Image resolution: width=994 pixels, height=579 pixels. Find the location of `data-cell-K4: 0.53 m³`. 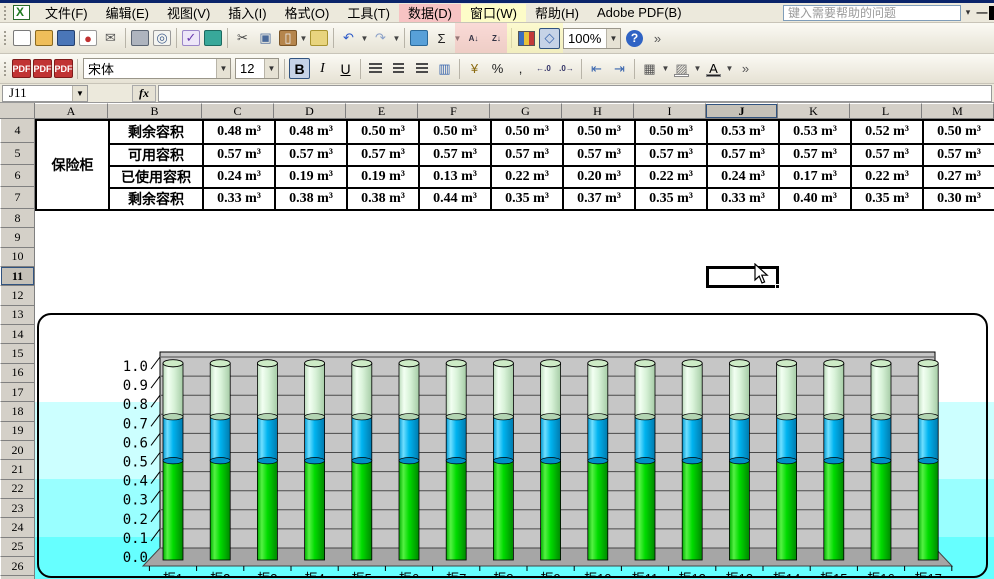

data-cell-K4: 0.53 m³ is located at coordinates (814, 131).